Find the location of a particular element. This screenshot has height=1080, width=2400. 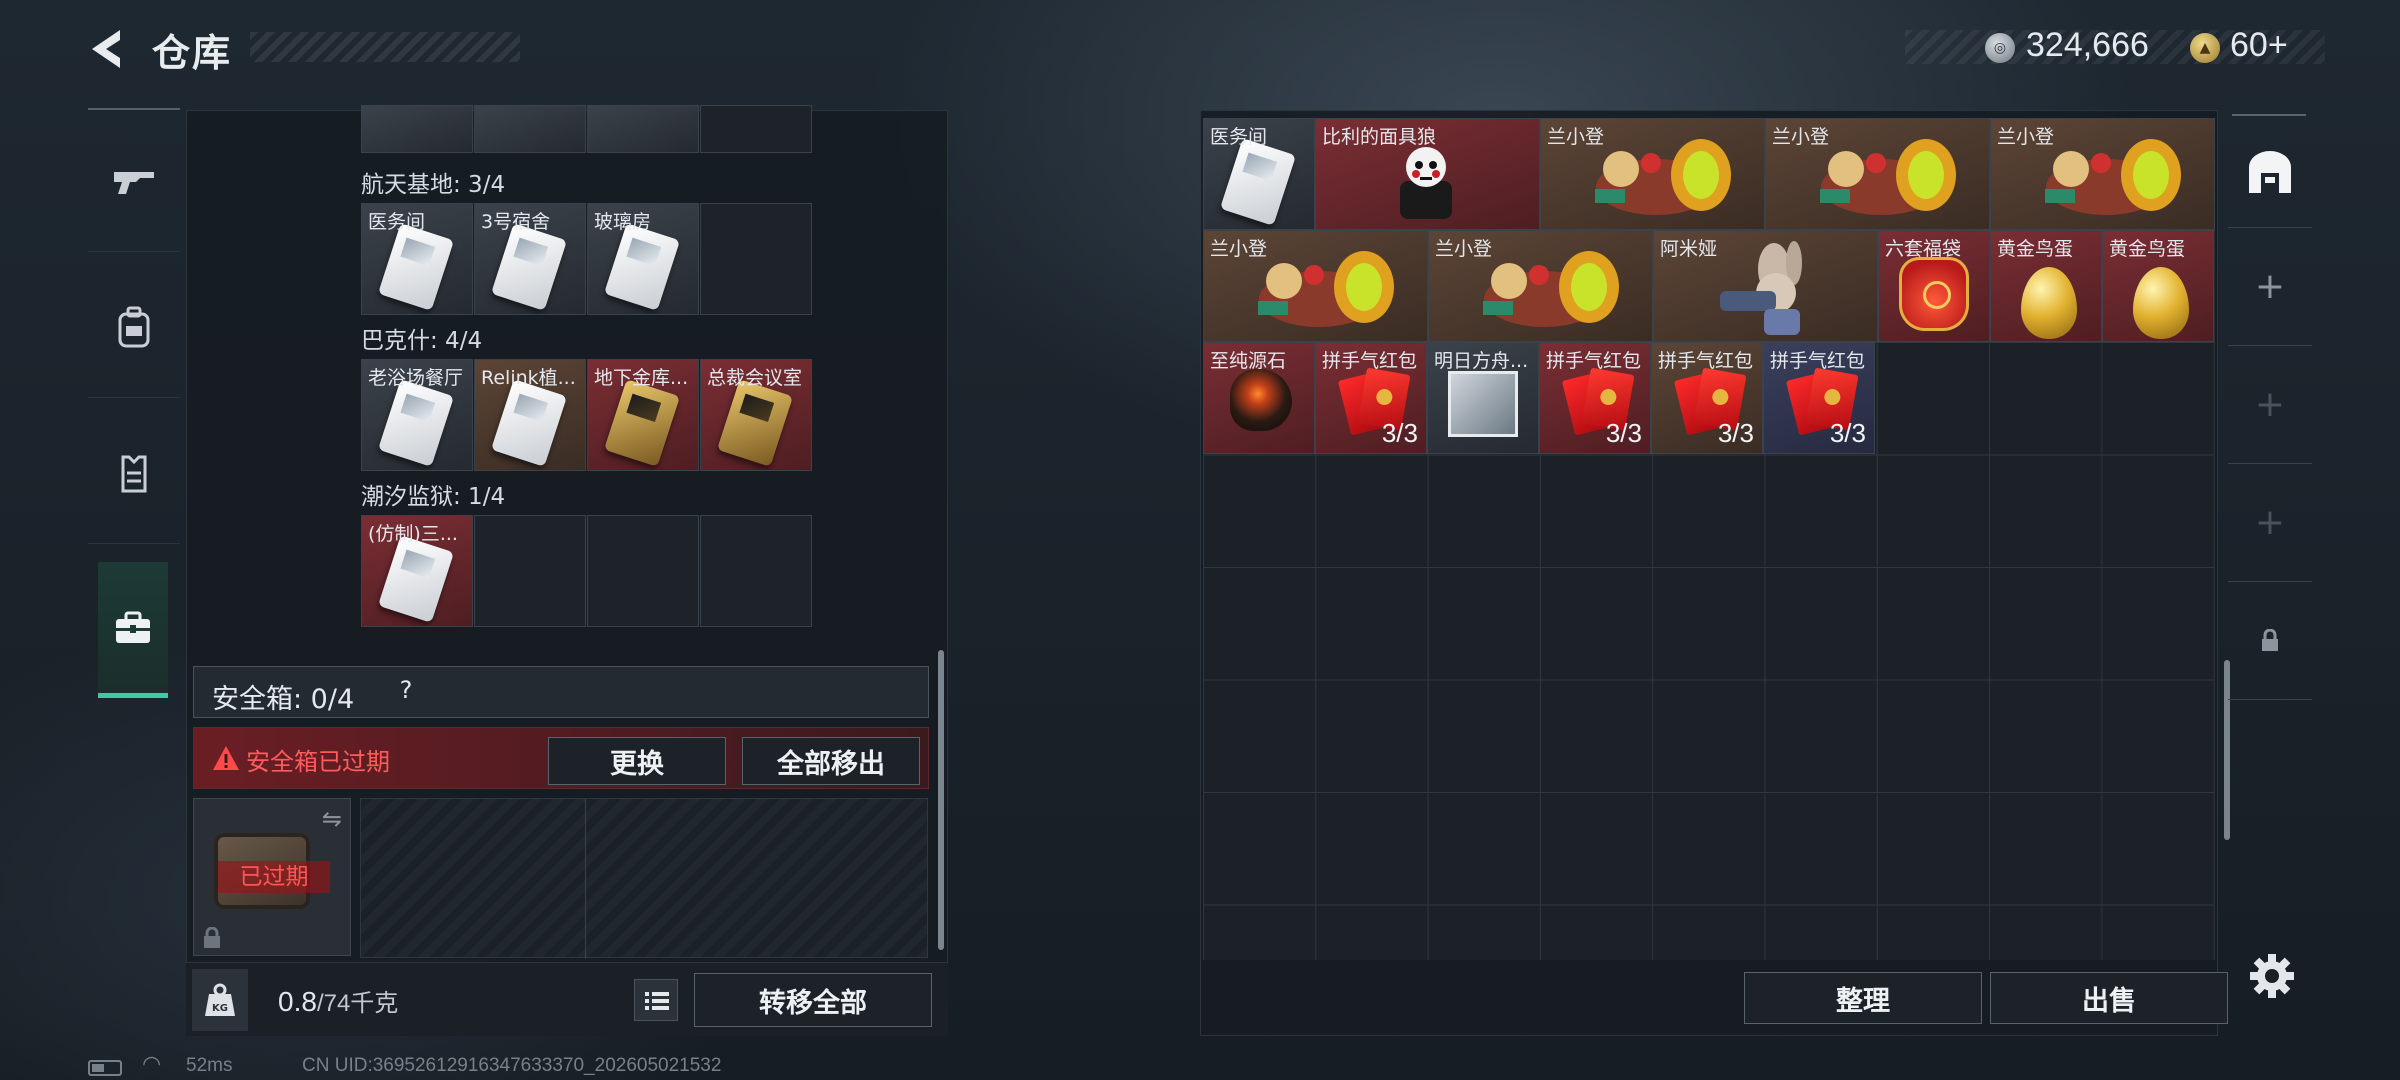

safe-house-icon is located at coordinates (2270, 171).